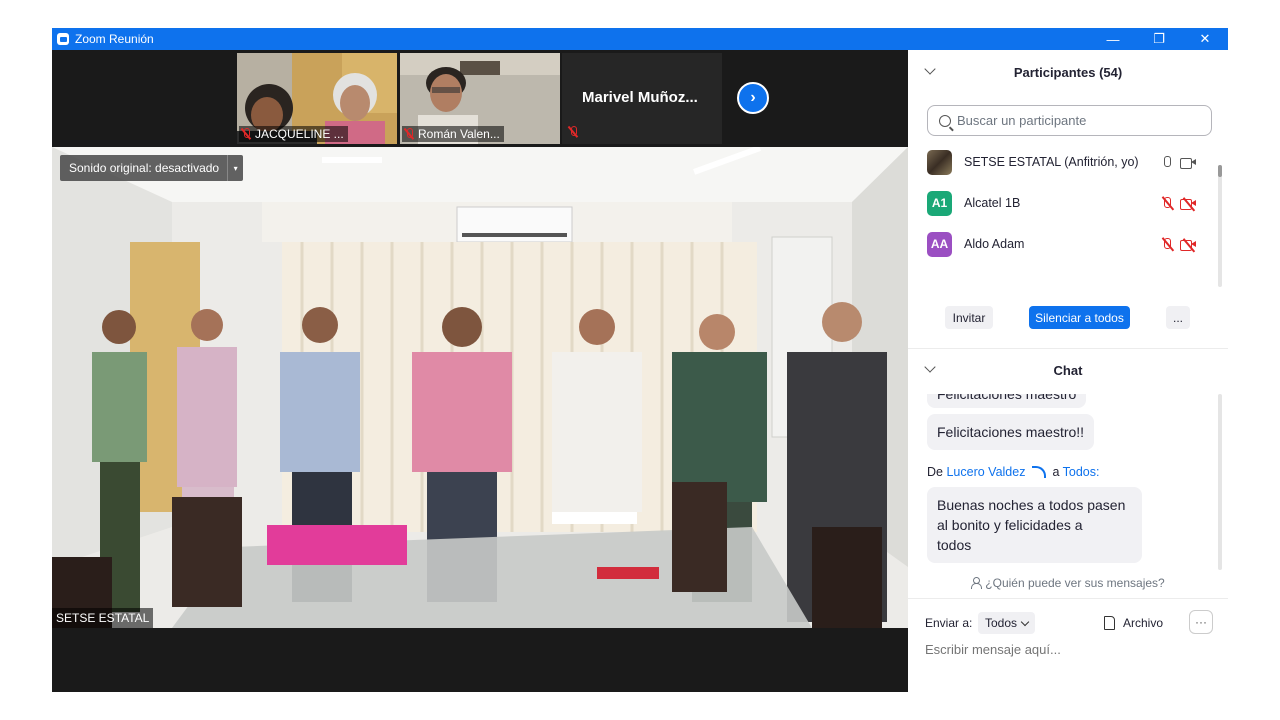 The width and height of the screenshot is (1280, 720). I want to click on sender-name: Lucero Valdez, so click(985, 472).